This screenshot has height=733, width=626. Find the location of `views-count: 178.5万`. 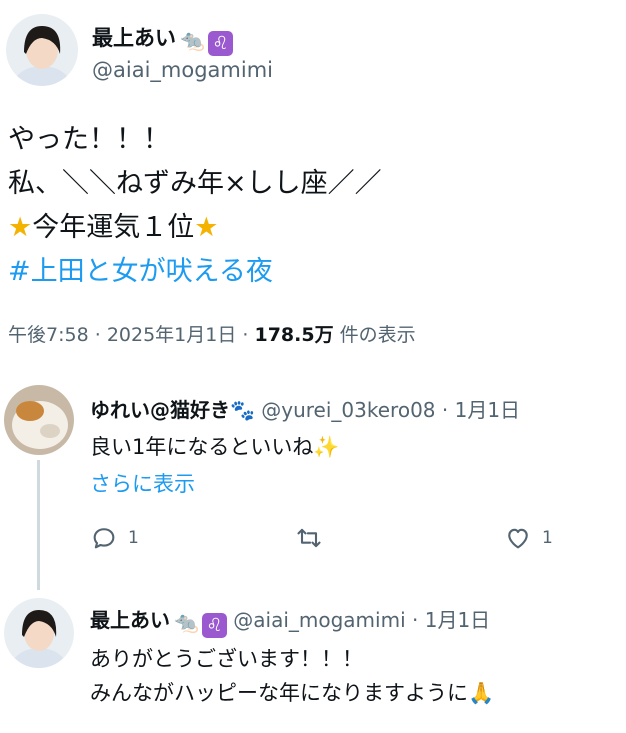

views-count: 178.5万 is located at coordinates (294, 335).